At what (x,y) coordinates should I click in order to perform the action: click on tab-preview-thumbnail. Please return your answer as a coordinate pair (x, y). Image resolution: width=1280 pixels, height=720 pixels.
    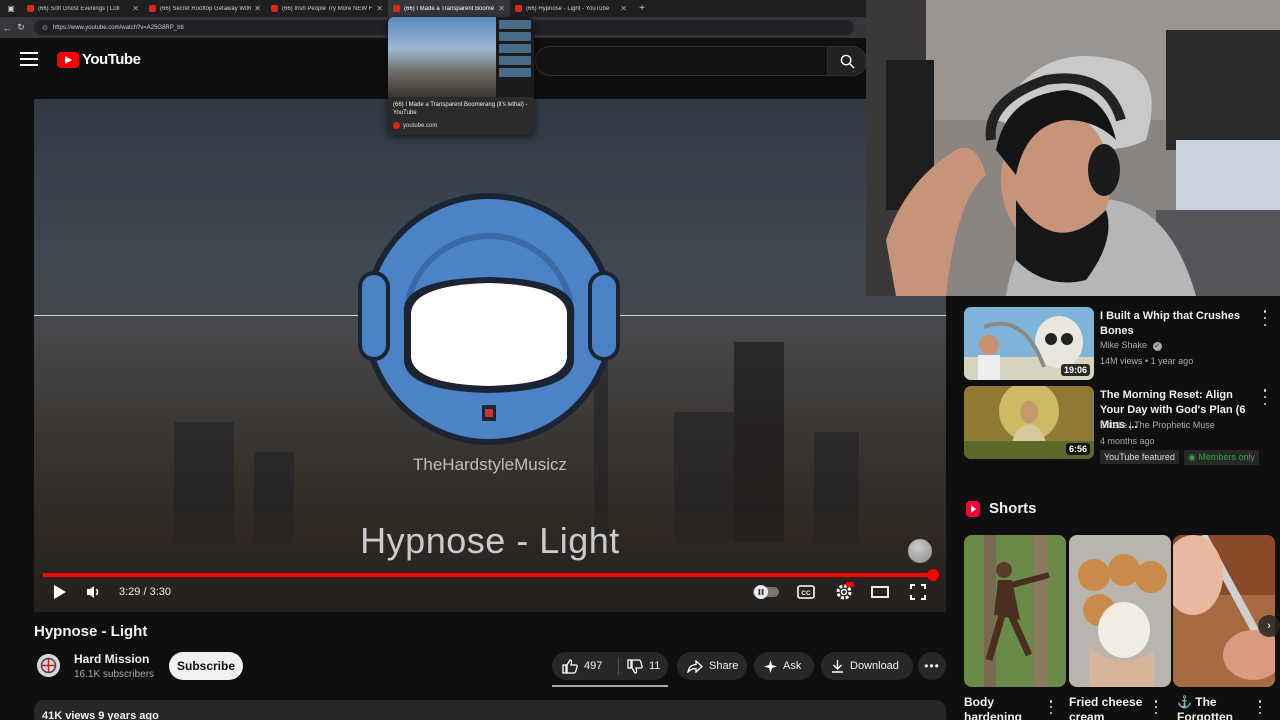
    Looking at the image, I should click on (461, 57).